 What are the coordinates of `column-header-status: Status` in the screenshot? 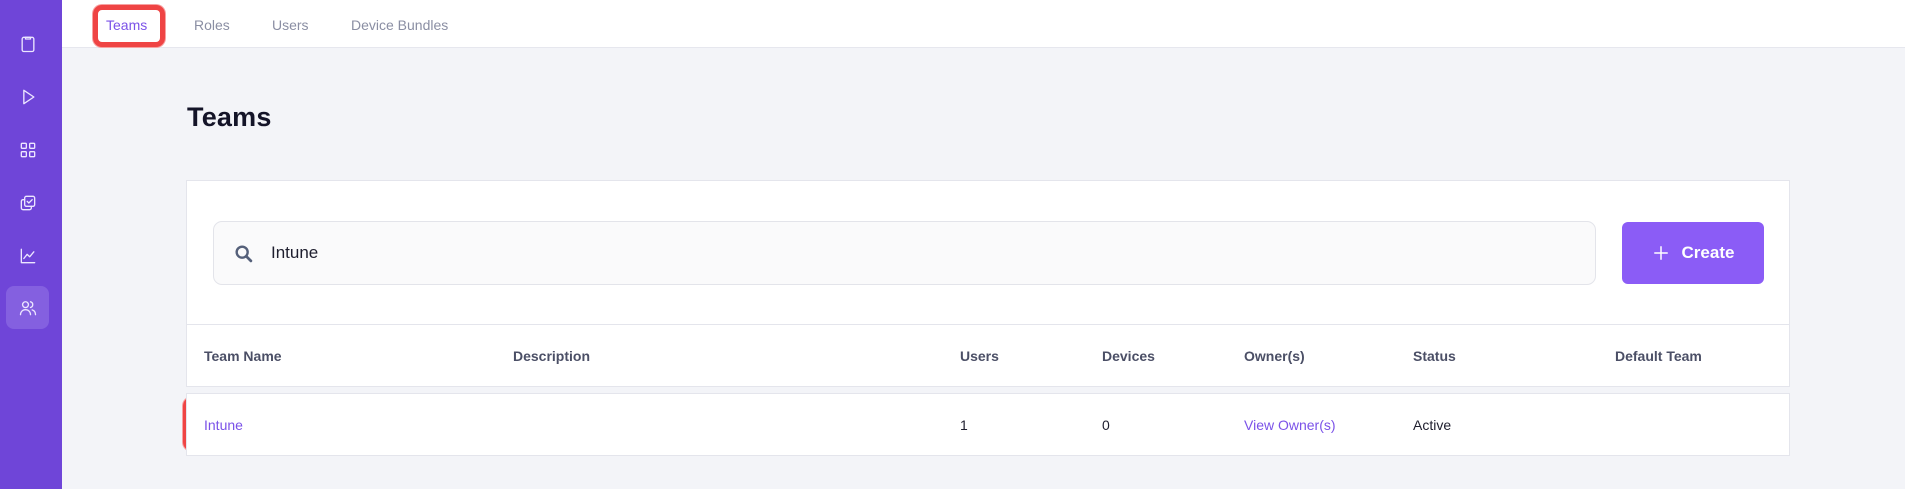 It's located at (1434, 356).